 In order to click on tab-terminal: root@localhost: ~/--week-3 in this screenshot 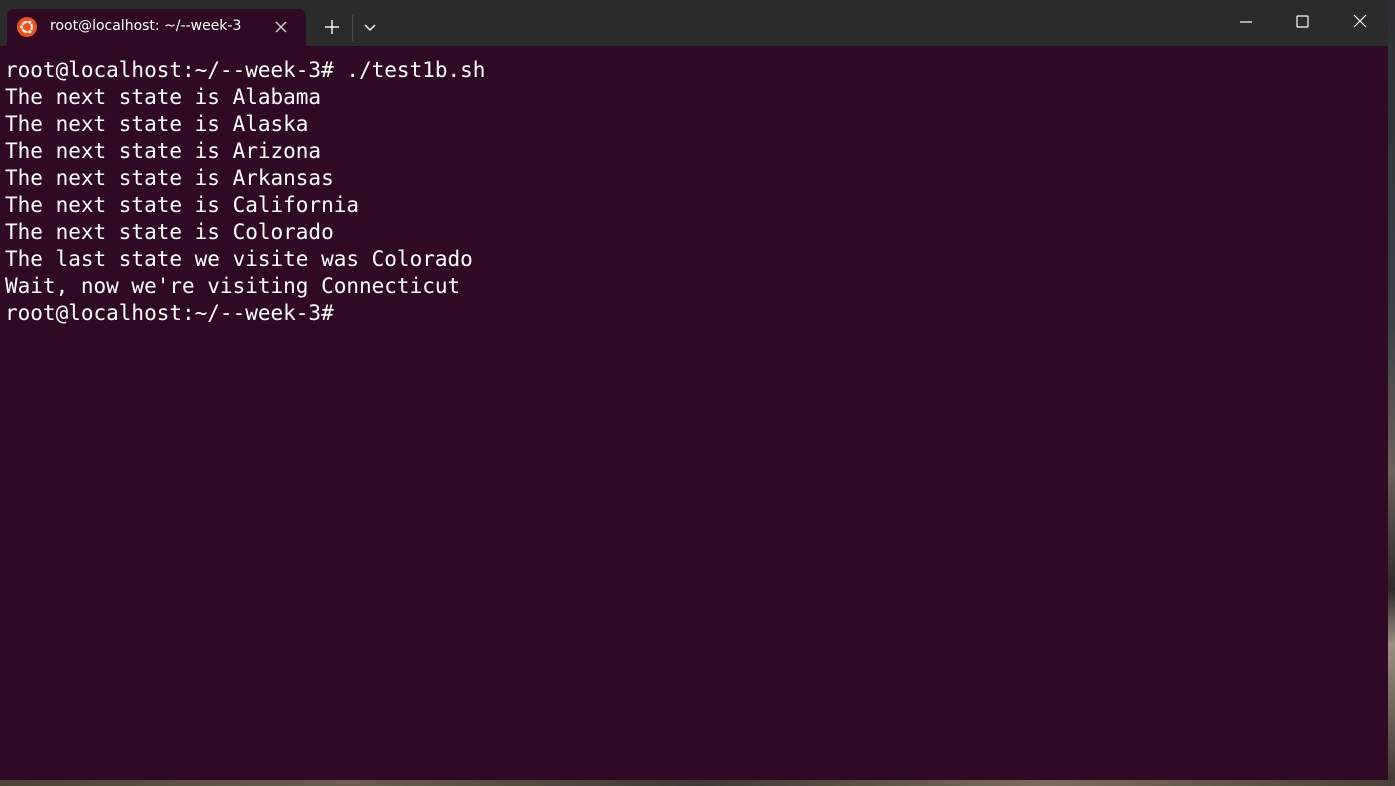, I will do `click(156, 27)`.